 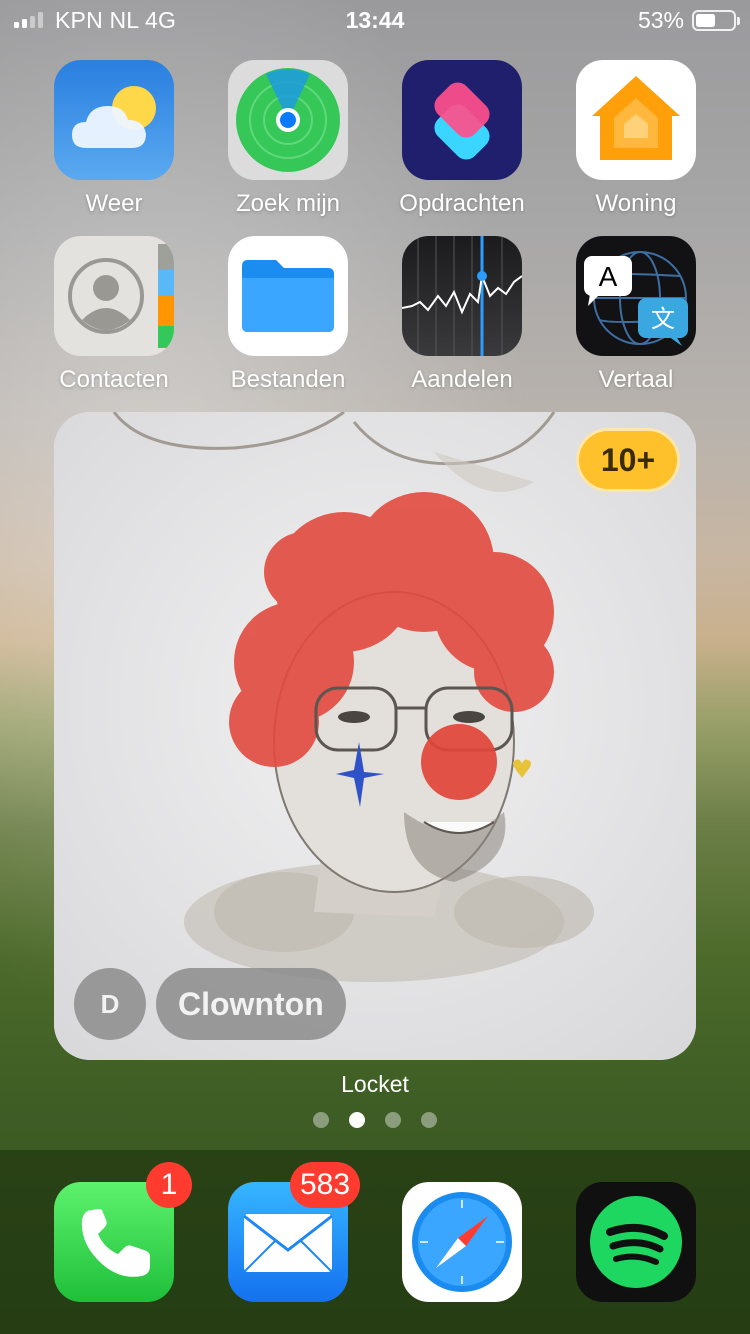 What do you see at coordinates (462, 296) in the screenshot?
I see `stocks-icon` at bounding box center [462, 296].